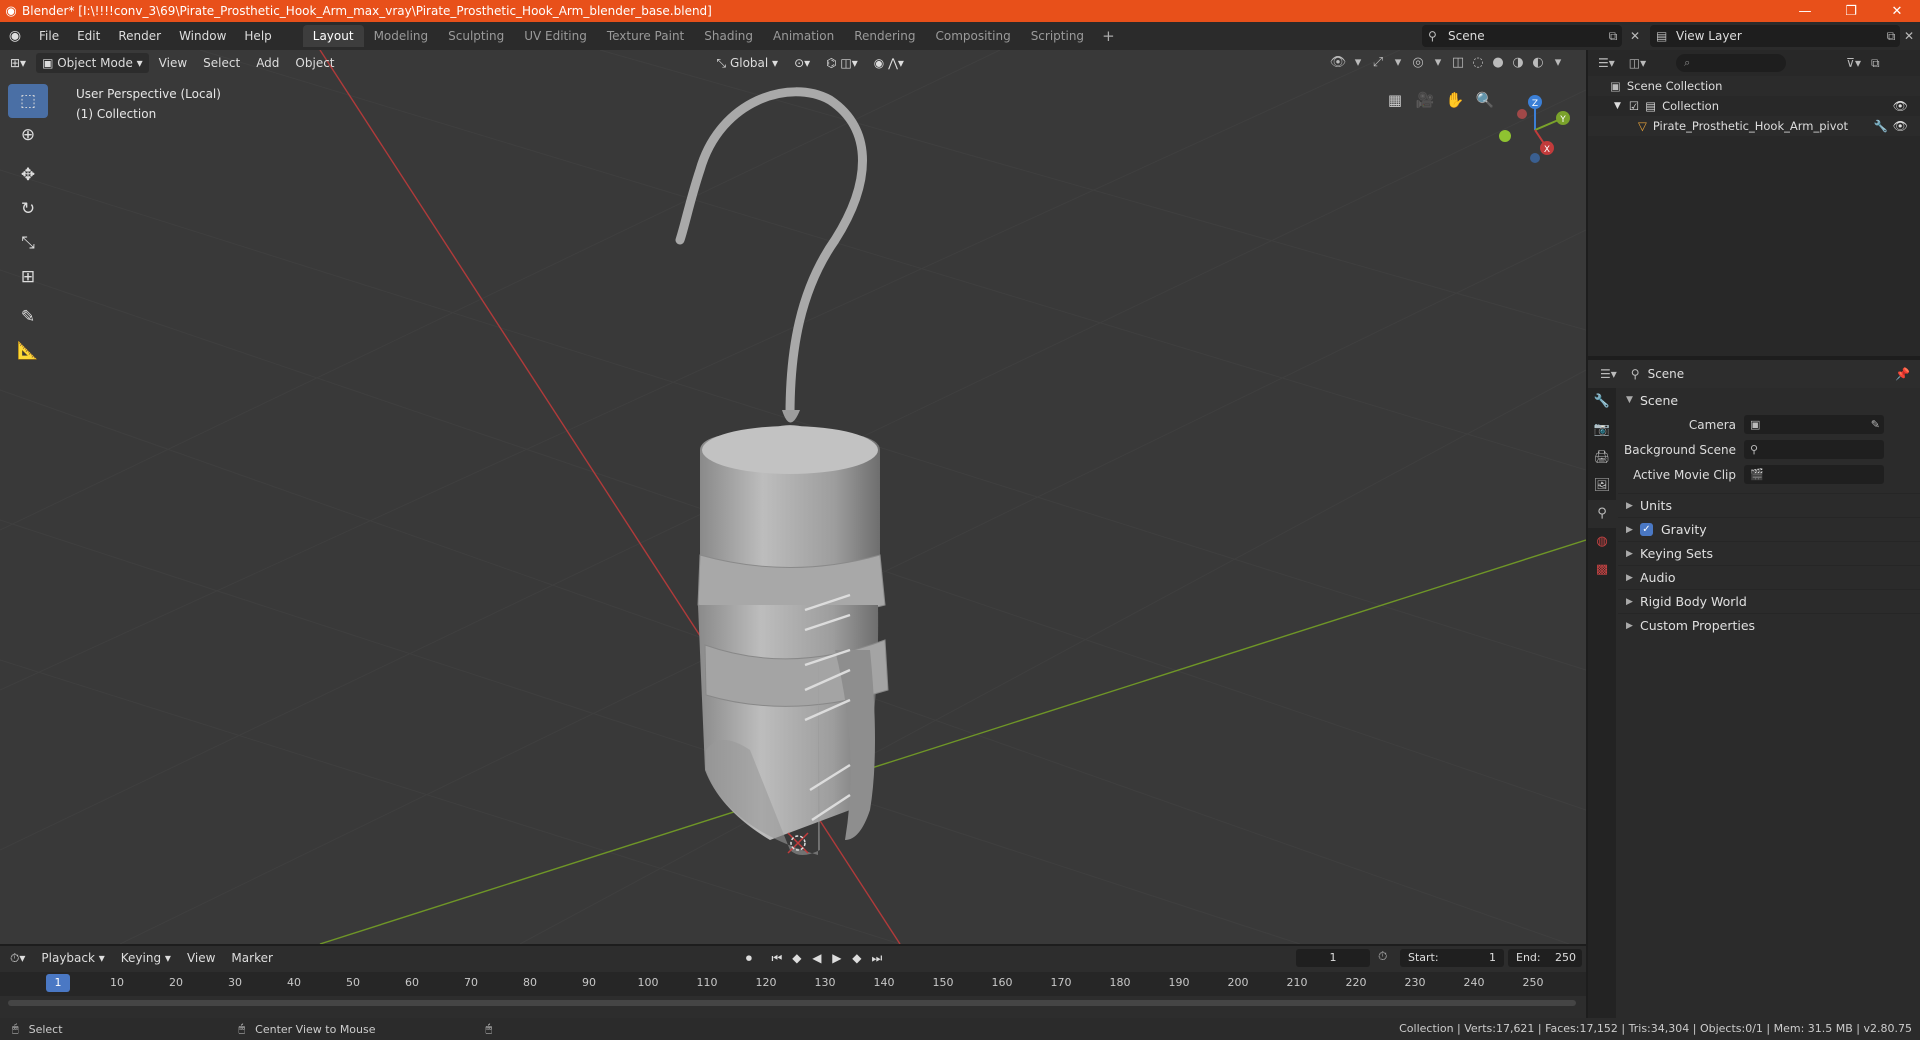 The image size is (1920, 1040). Describe the element at coordinates (28, 175) in the screenshot. I see `move-tool-icon: ✥` at that location.